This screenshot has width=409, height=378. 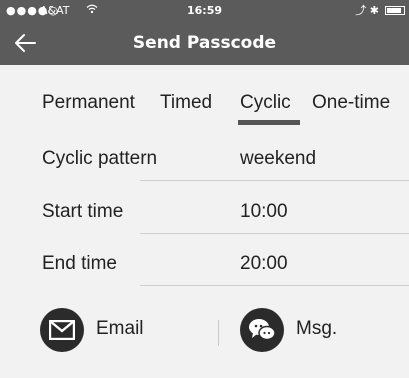 What do you see at coordinates (62, 330) in the screenshot?
I see `envelope-icon` at bounding box center [62, 330].